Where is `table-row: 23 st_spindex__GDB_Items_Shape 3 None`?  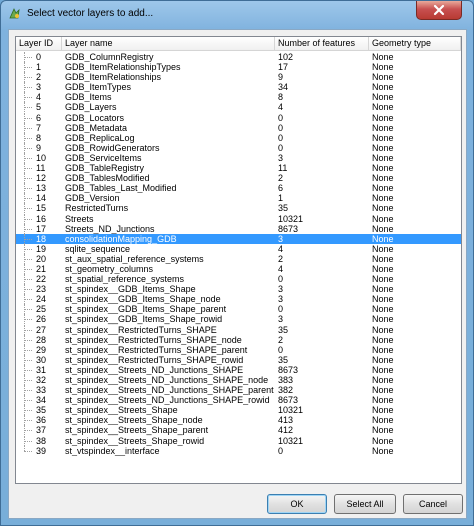 table-row: 23 st_spindex__GDB_Items_Shape 3 None is located at coordinates (238, 289).